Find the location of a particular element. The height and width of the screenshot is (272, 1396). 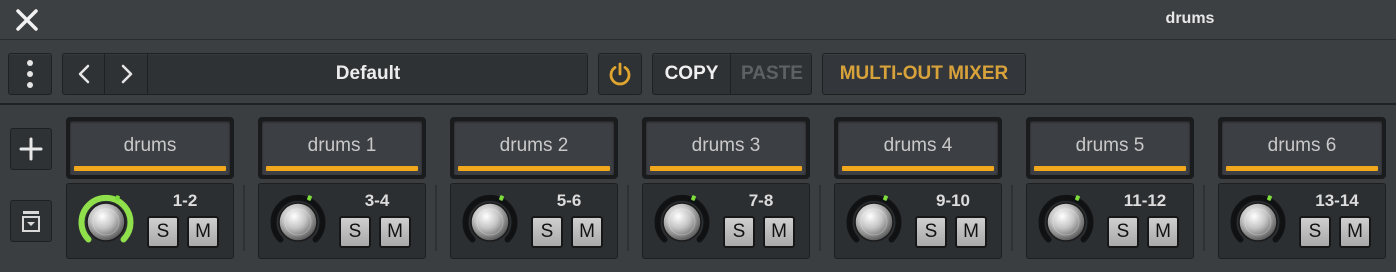

channel-strip: drums 6 13-14 S M is located at coordinates (1303, 188).